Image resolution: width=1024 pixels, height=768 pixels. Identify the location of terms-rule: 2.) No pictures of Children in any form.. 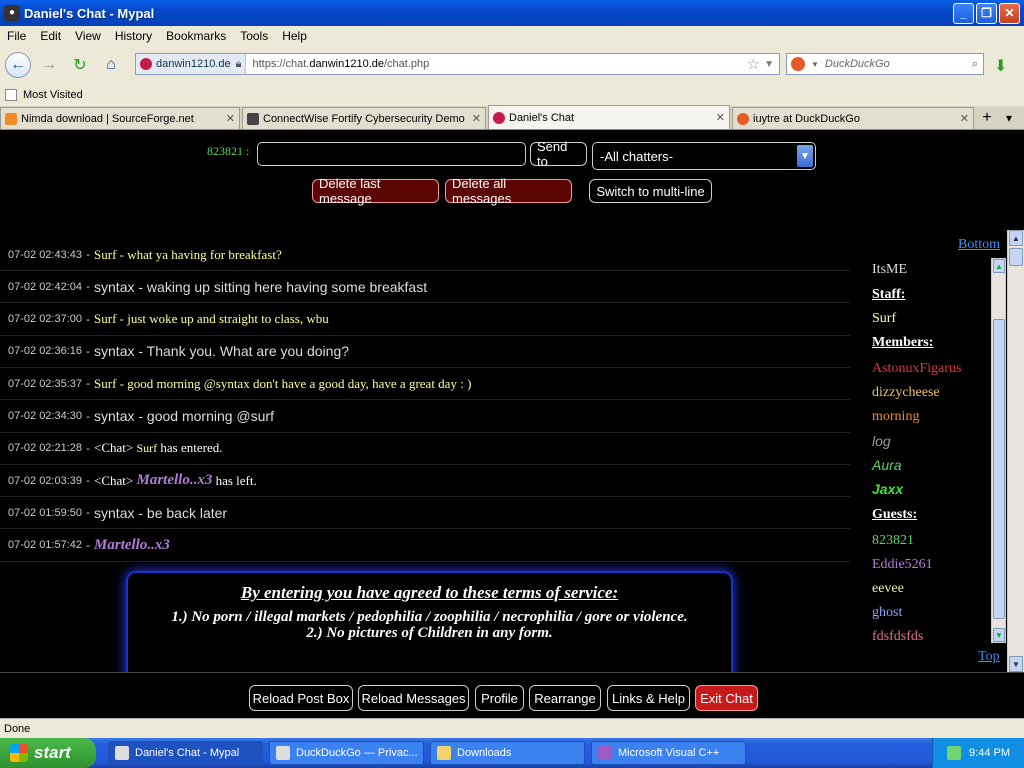
(429, 633).